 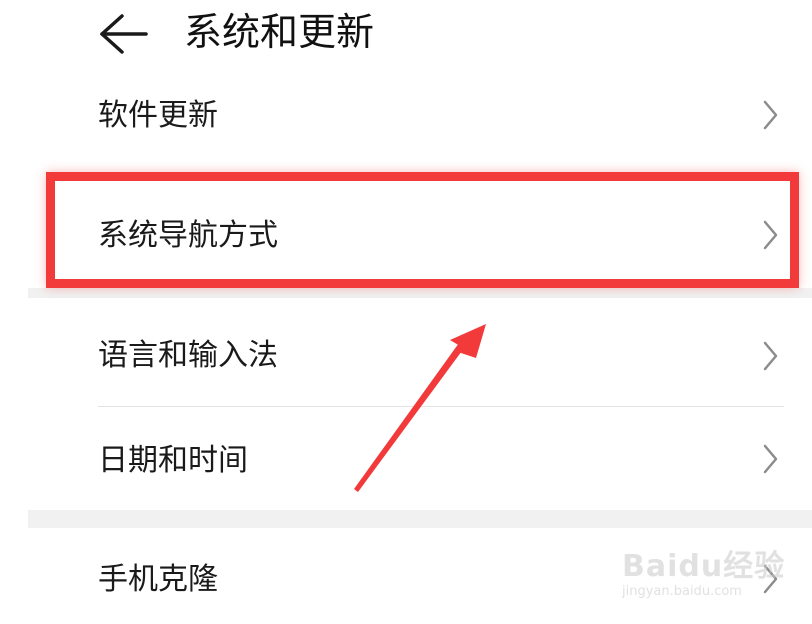 What do you see at coordinates (188, 235) in the screenshot?
I see `settings-item-label: 系统导航方式` at bounding box center [188, 235].